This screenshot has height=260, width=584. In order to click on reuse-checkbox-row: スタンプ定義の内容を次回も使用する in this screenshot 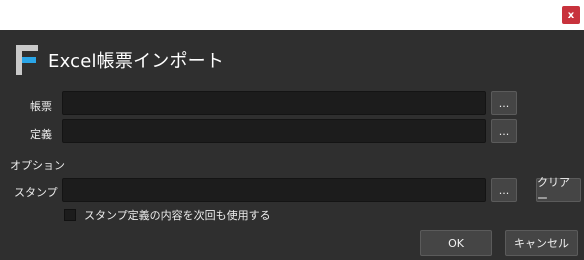, I will do `click(167, 215)`.